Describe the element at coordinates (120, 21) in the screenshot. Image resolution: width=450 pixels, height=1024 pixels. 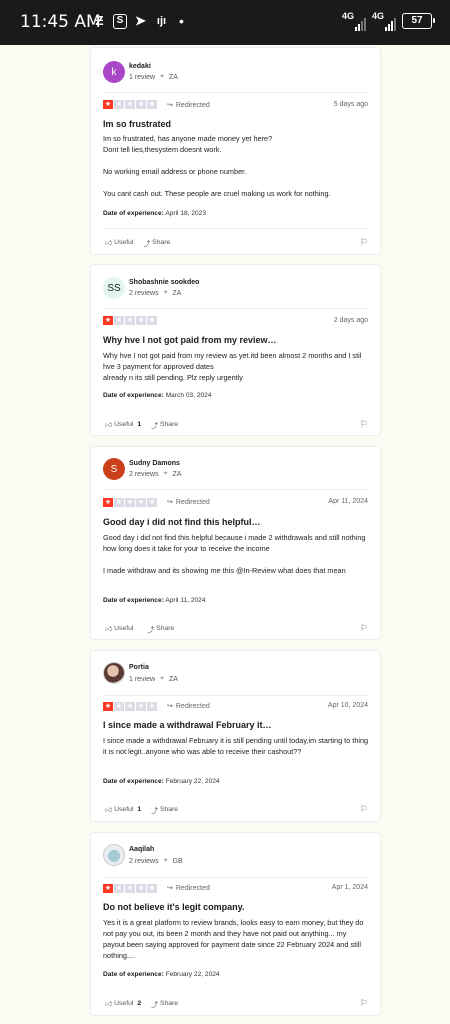
I see `shortcut-s-icon: S` at that location.